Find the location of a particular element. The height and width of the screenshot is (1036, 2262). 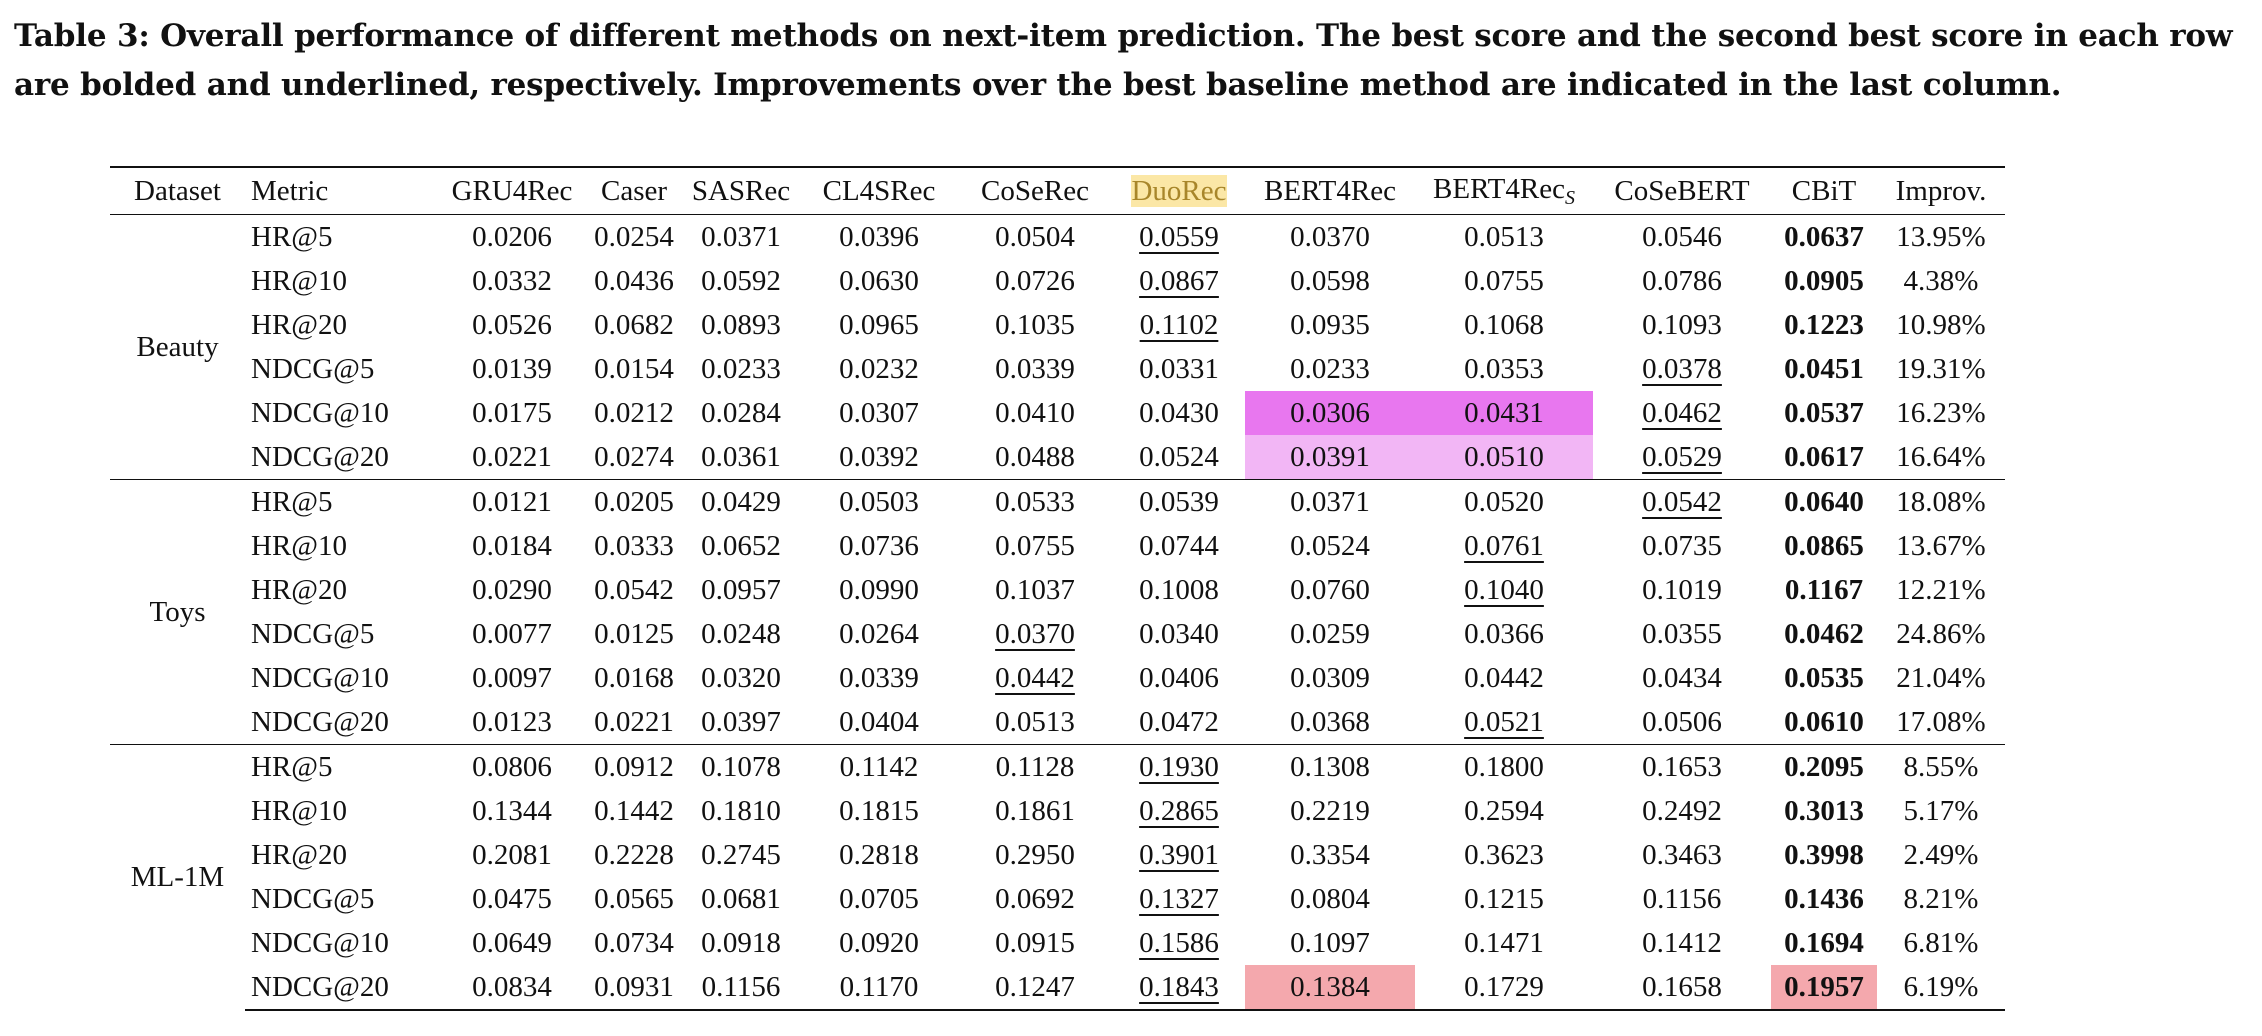

cell-value: 19.31% is located at coordinates (1941, 368).